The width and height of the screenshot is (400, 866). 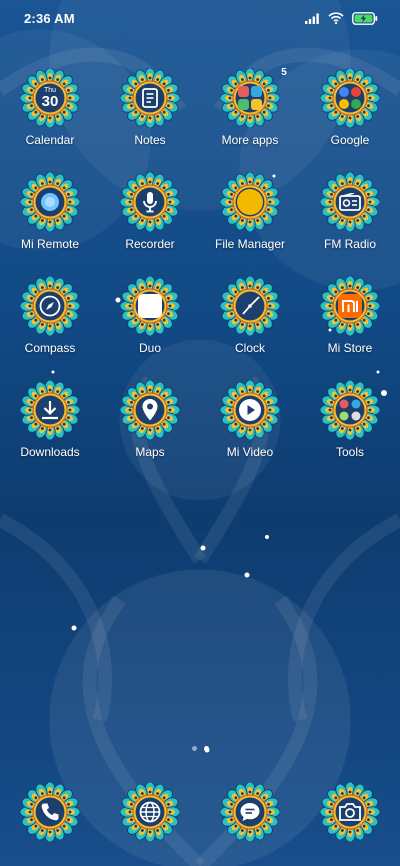 What do you see at coordinates (336, 18) in the screenshot?
I see `wifi-icon` at bounding box center [336, 18].